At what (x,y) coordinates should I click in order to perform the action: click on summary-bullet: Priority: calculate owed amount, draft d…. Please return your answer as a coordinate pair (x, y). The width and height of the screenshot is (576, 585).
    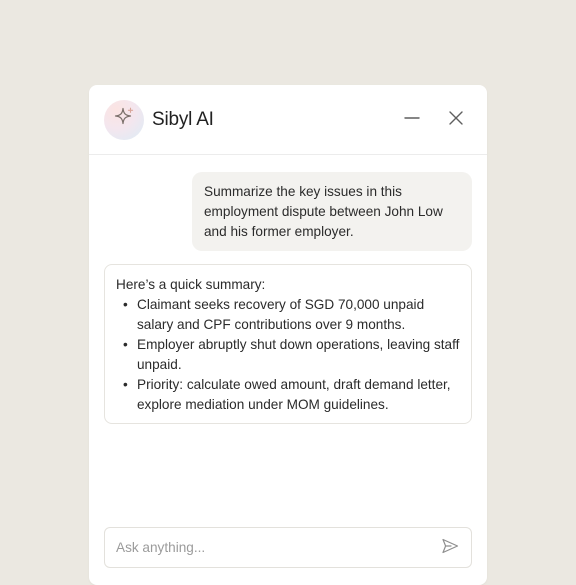
    Looking at the image, I should click on (288, 395).